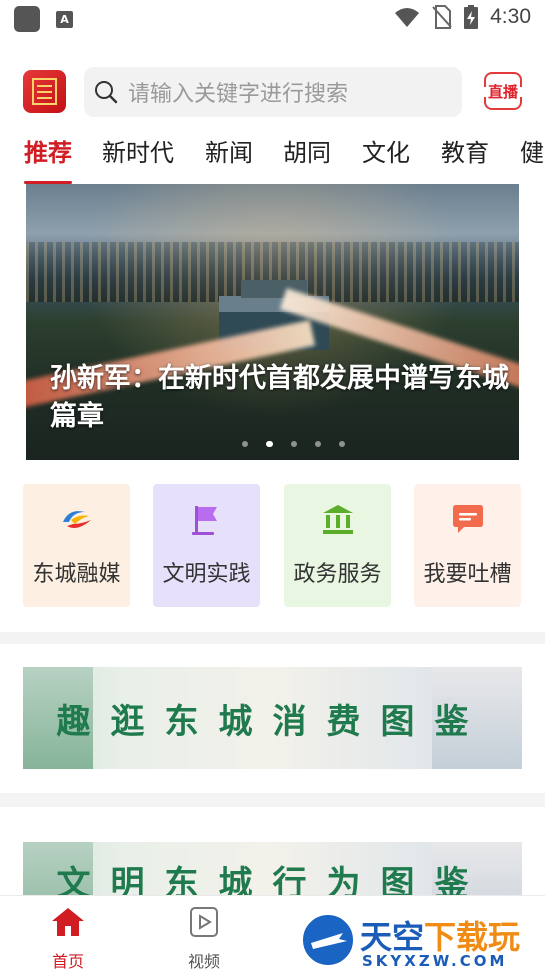  I want to click on nav-home-label: 首页, so click(67, 961).